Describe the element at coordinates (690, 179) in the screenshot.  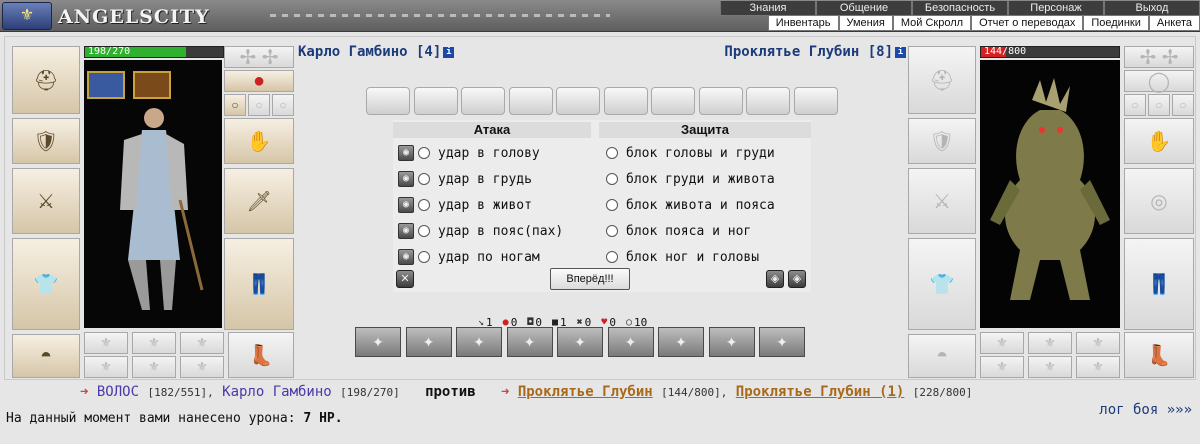
I see `block-option-2: блок груди и живота` at that location.